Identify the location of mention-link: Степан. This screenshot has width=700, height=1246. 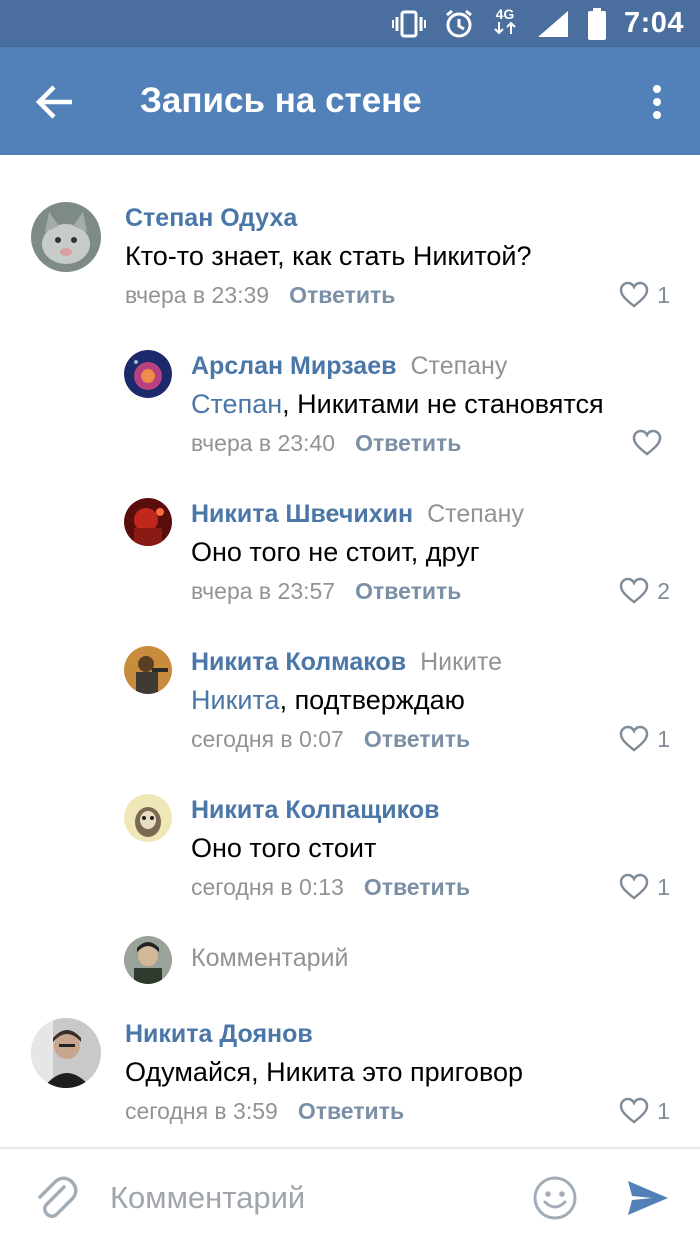
(236, 404).